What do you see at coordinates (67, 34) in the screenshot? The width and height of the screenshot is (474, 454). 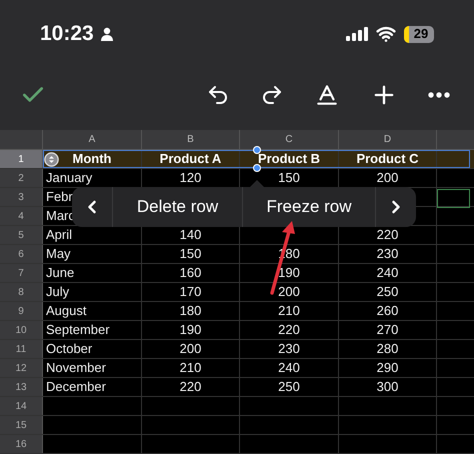 I see `clock-time: 10:23` at bounding box center [67, 34].